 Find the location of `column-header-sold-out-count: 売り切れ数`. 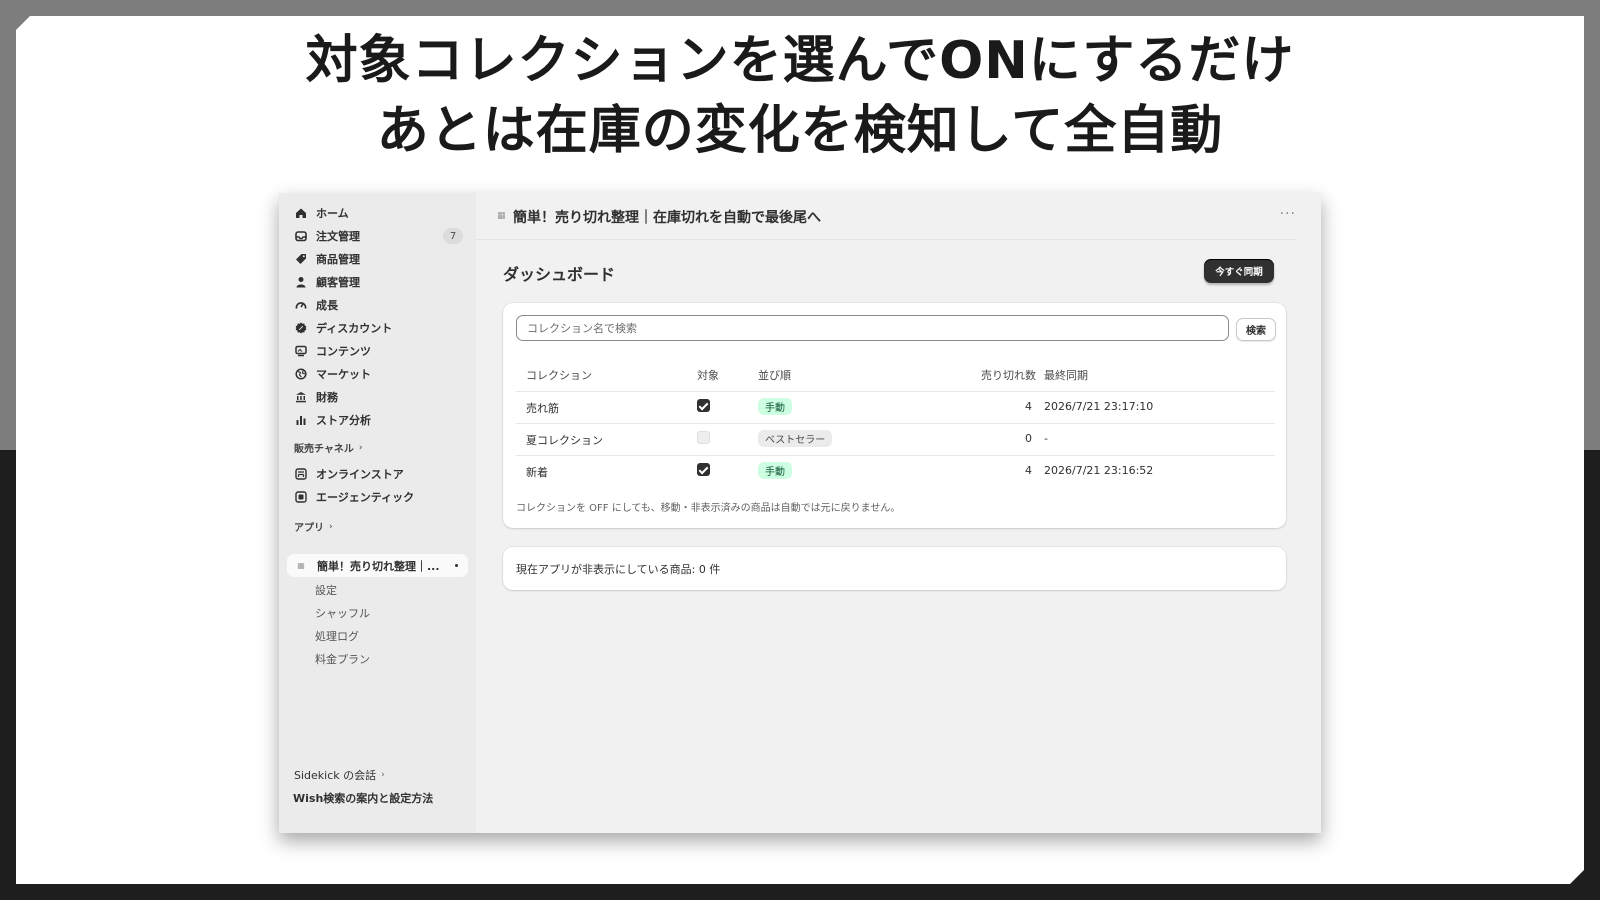

column-header-sold-out-count: 売り切れ数 is located at coordinates (1008, 375).